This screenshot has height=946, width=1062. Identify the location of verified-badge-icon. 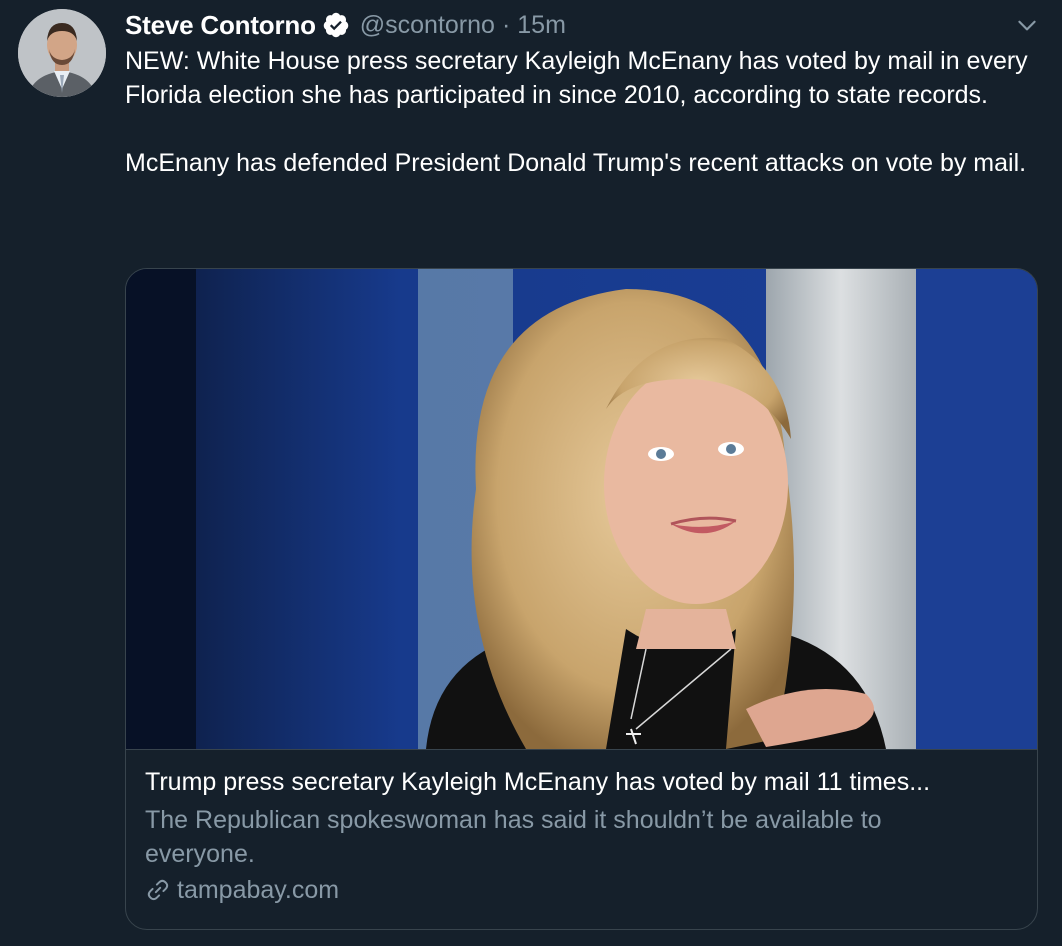
(336, 25).